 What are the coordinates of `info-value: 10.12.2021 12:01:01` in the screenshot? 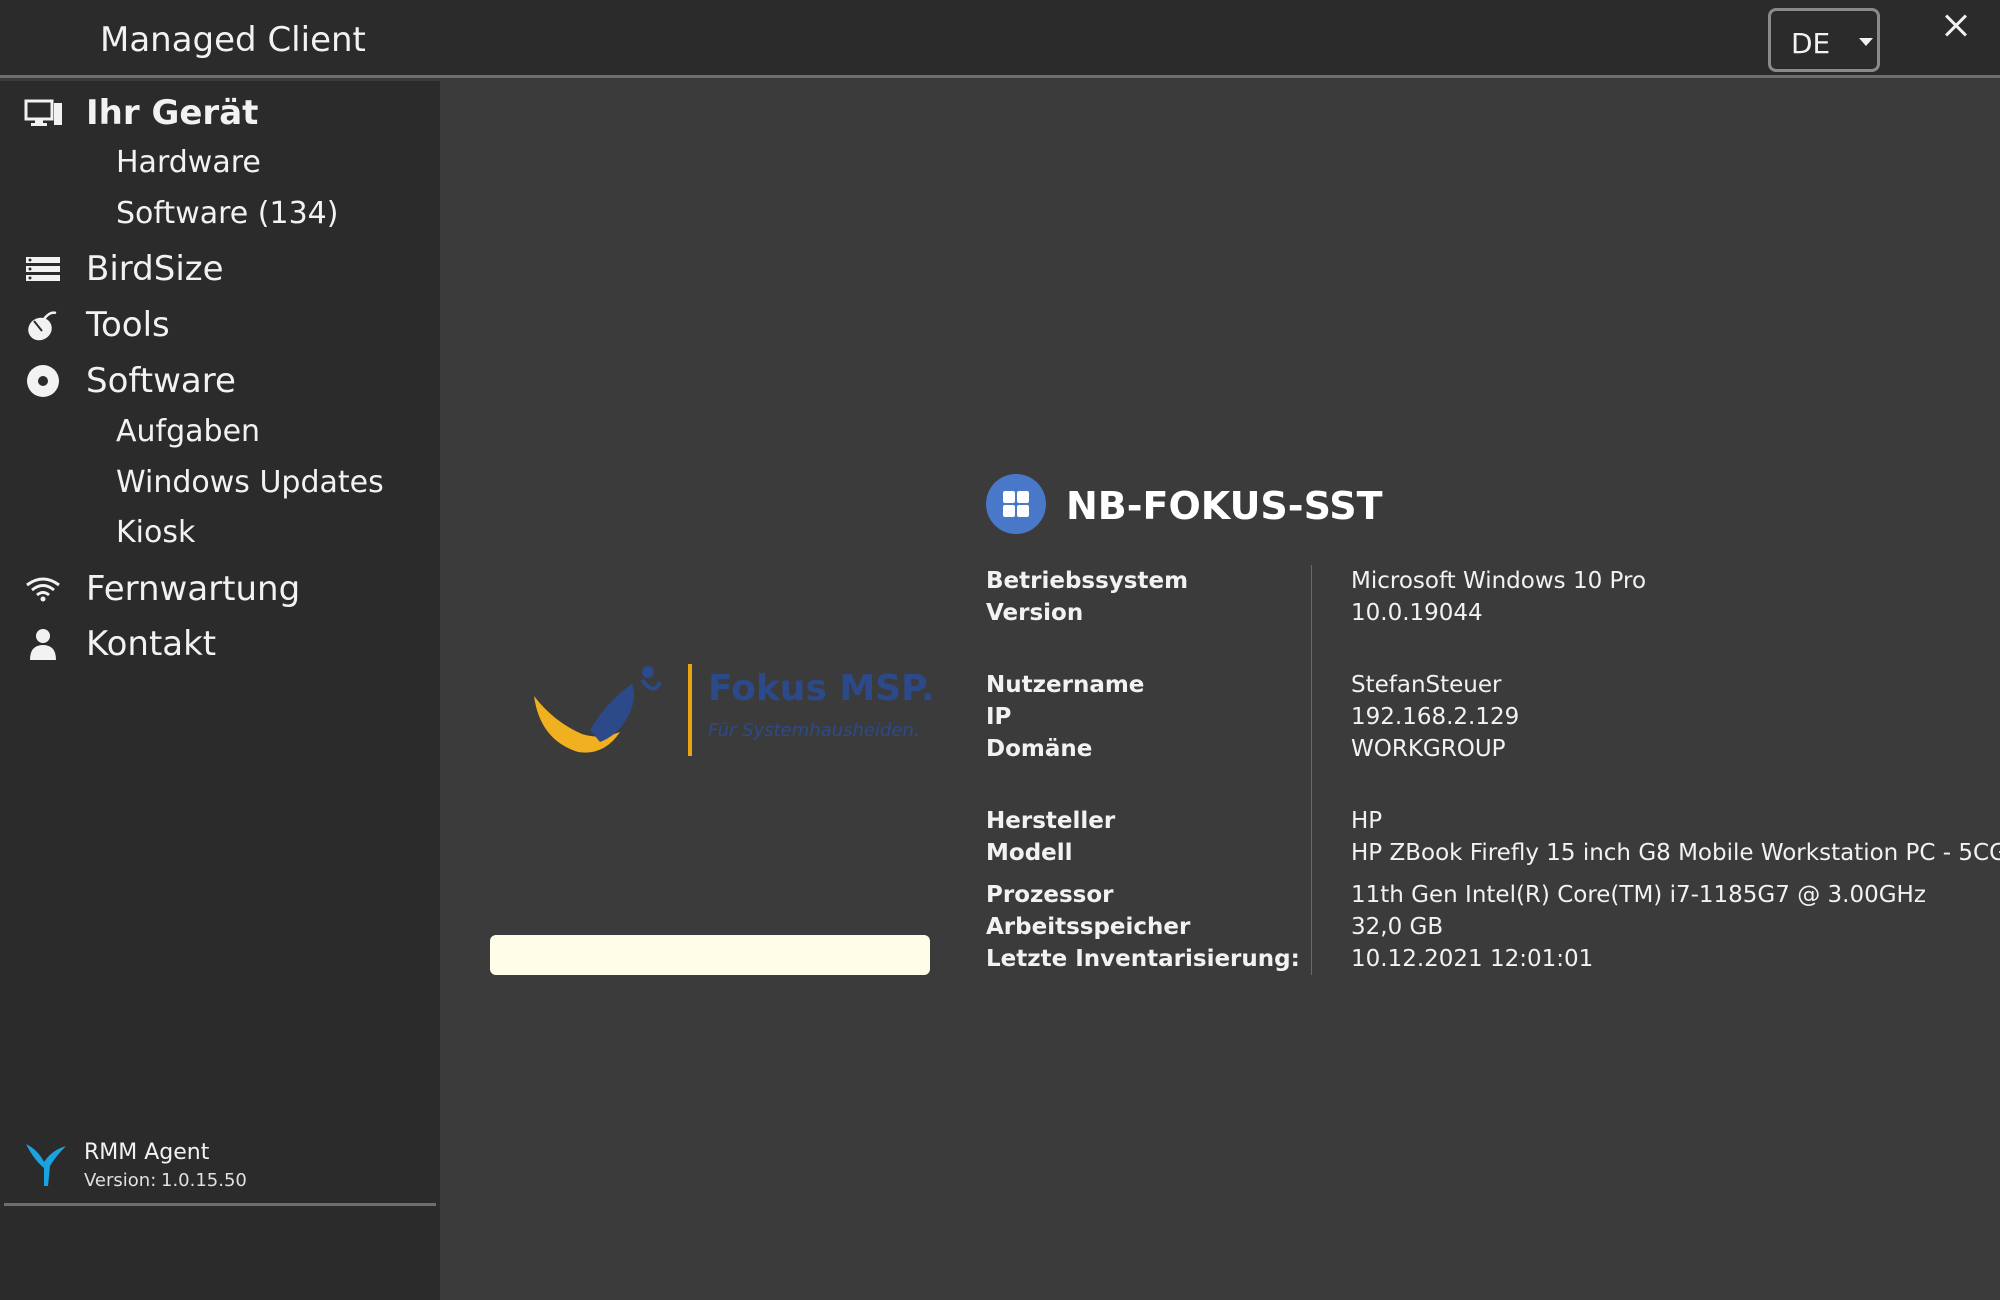 It's located at (1472, 959).